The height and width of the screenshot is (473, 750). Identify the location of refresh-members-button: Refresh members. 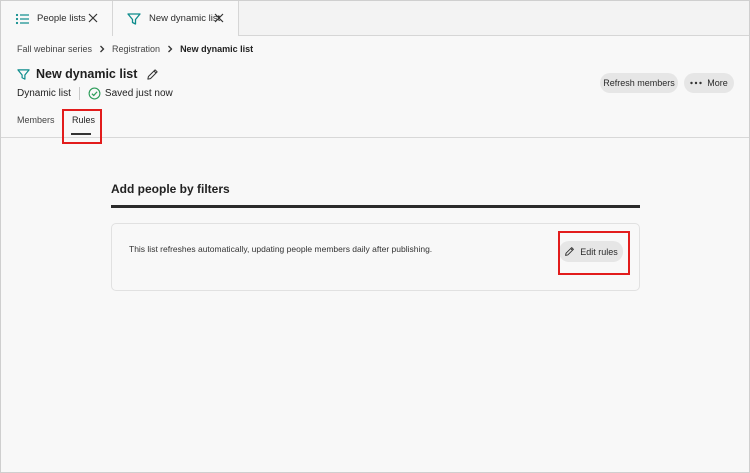
(639, 83).